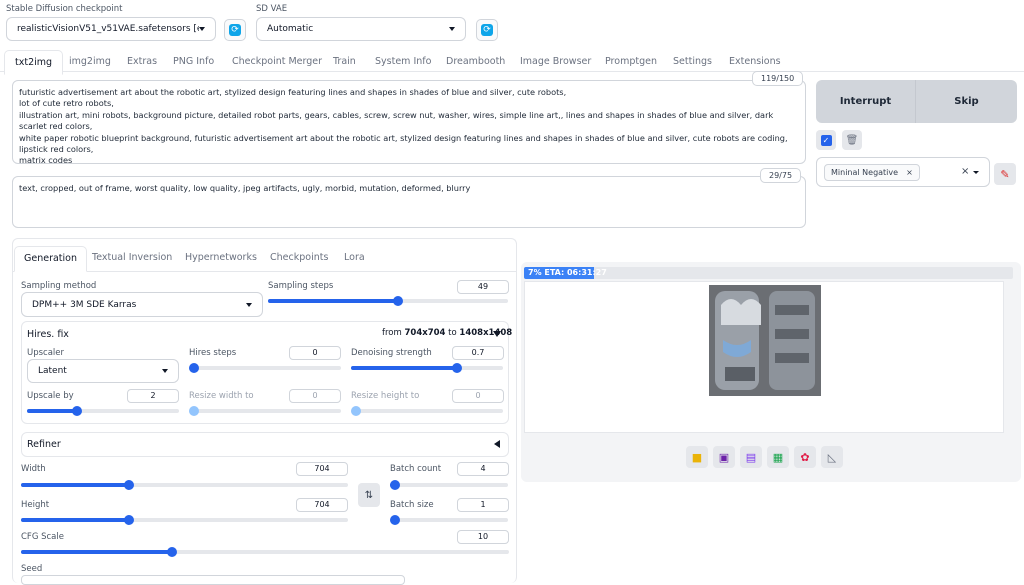  Describe the element at coordinates (512, 71) in the screenshot. I see `tabs-divider` at that location.